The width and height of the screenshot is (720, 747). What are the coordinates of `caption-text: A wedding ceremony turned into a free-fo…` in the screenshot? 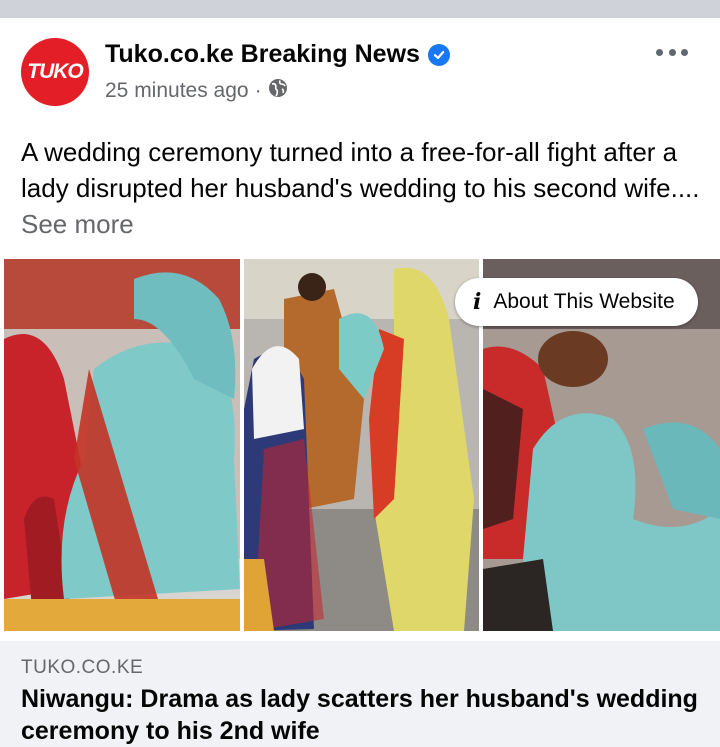 It's located at (360, 170).